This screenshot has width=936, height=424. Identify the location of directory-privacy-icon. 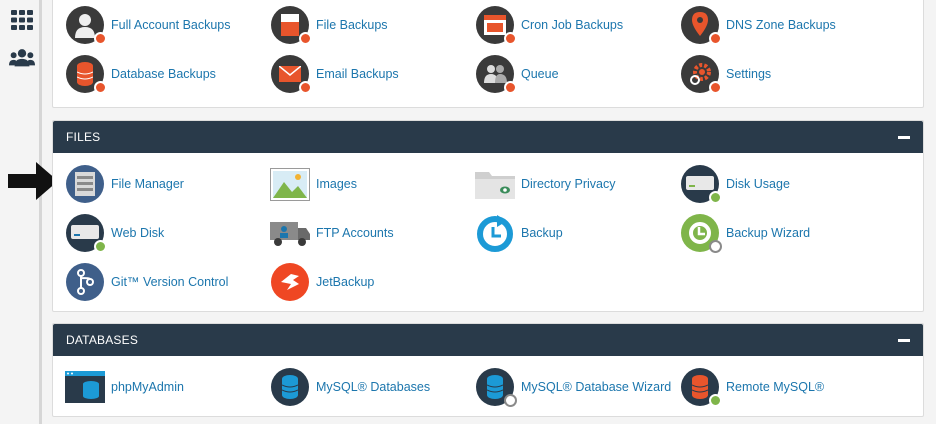
(495, 184).